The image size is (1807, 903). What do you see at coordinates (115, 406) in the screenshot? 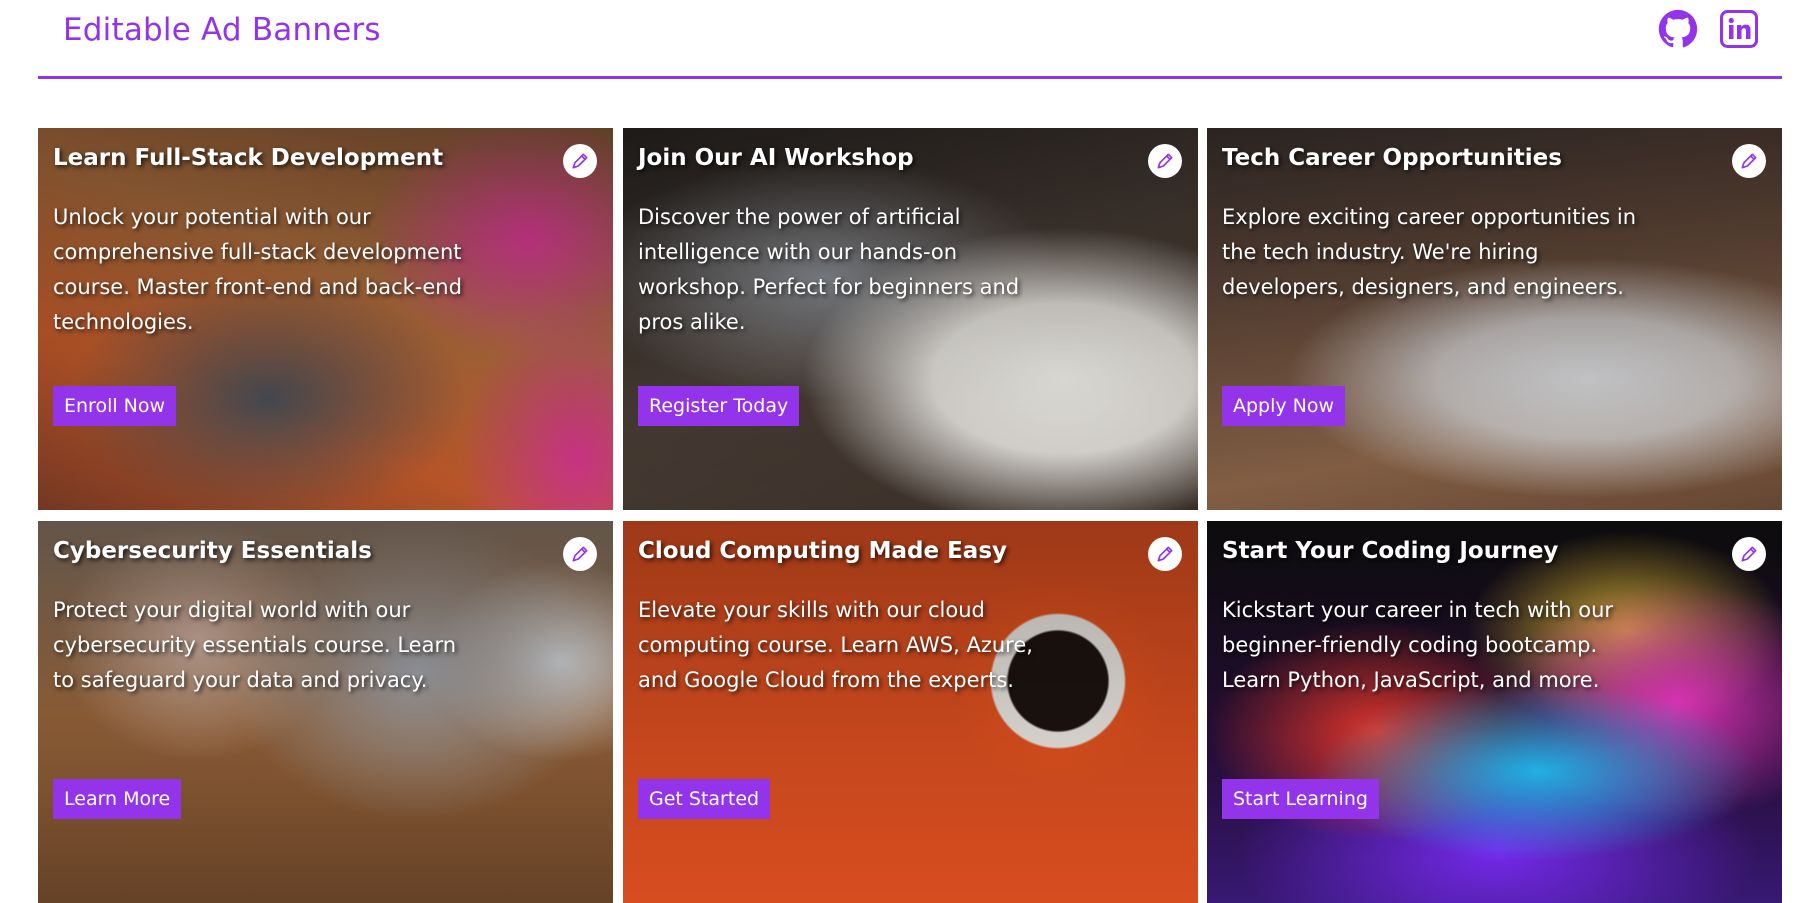
I see `banner-cta-button: Enroll Now` at bounding box center [115, 406].